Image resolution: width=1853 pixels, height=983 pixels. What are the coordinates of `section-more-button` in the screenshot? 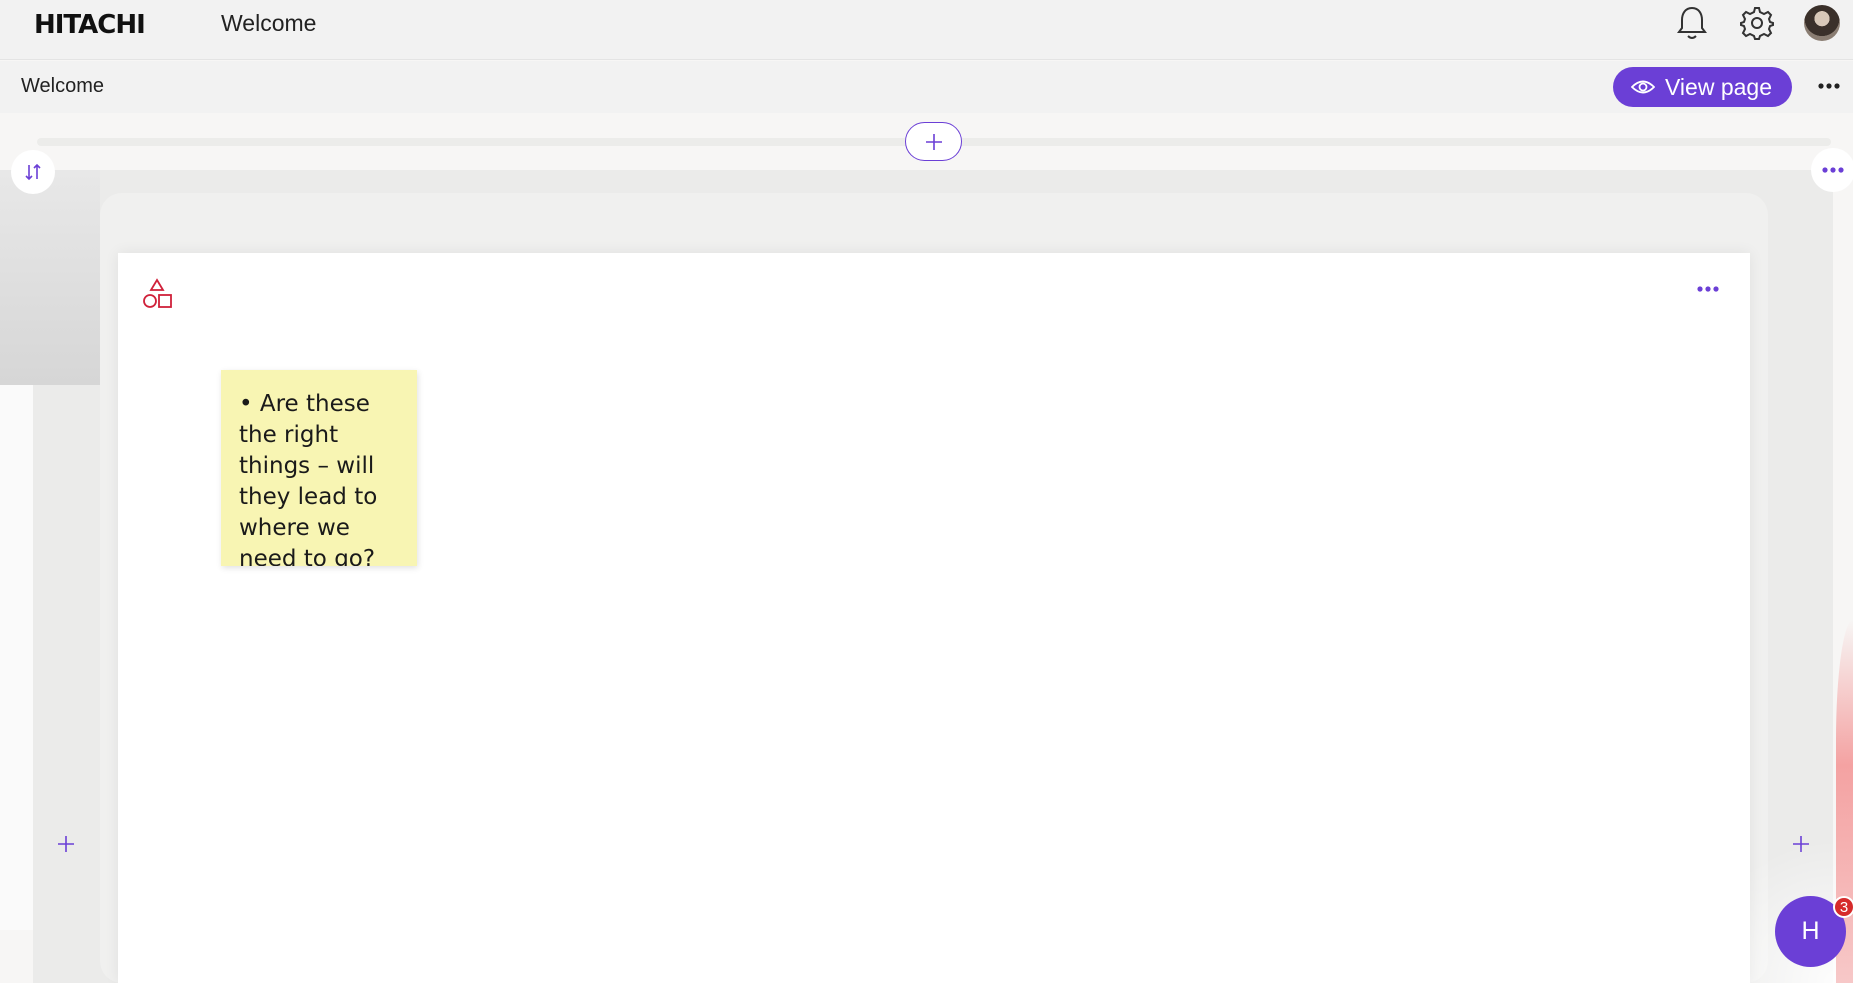 It's located at (1832, 170).